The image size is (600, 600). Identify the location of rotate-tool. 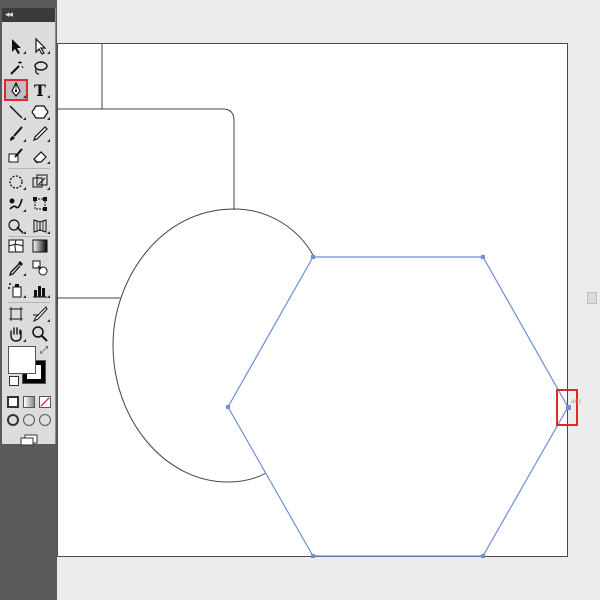
(16, 182).